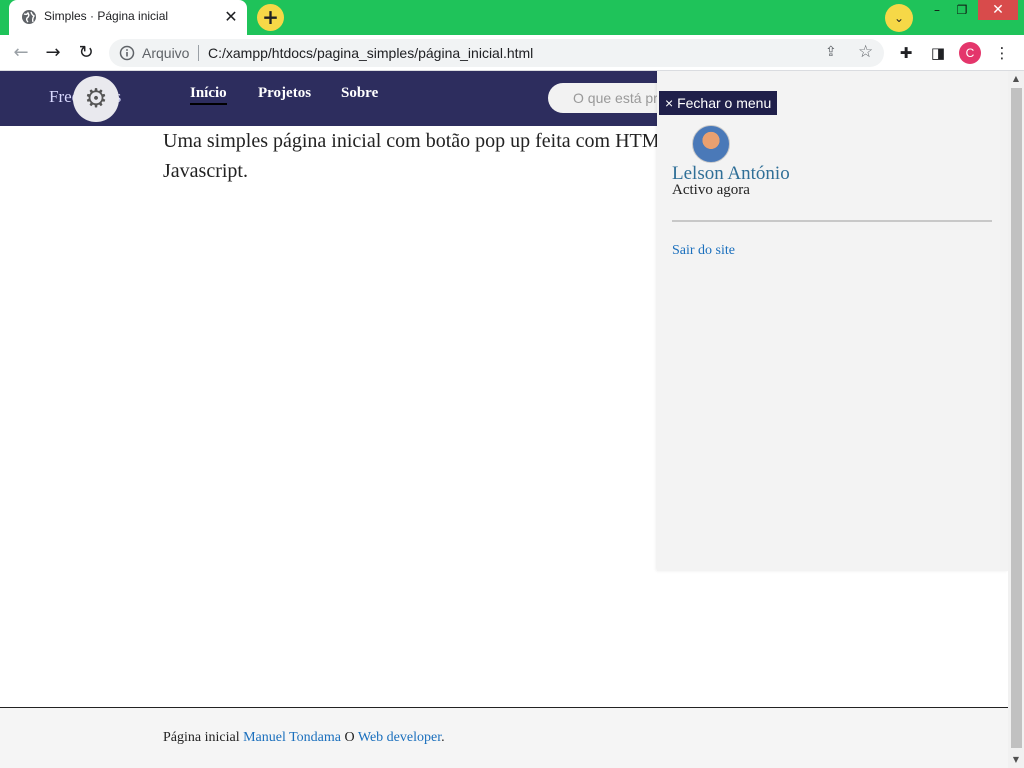 The image size is (1024, 768). What do you see at coordinates (29, 17) in the screenshot?
I see `globe-icon` at bounding box center [29, 17].